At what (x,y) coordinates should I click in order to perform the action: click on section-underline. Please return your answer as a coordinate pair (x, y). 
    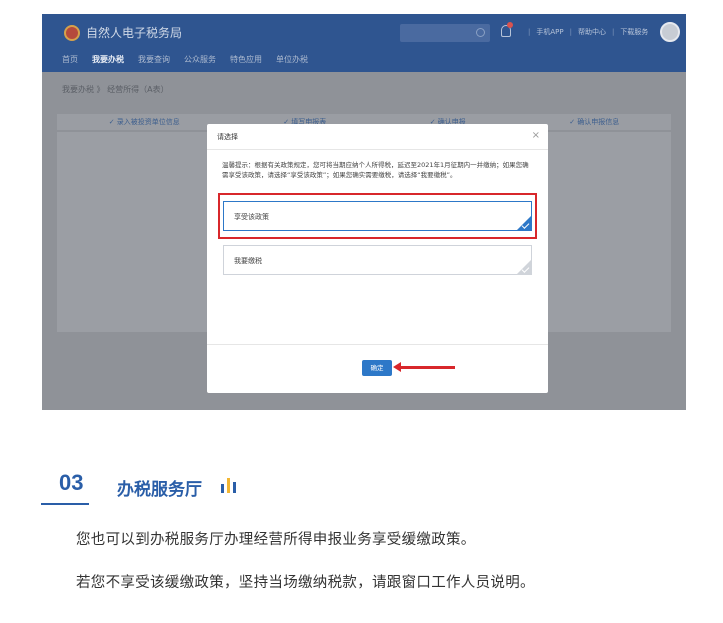
    Looking at the image, I should click on (65, 504).